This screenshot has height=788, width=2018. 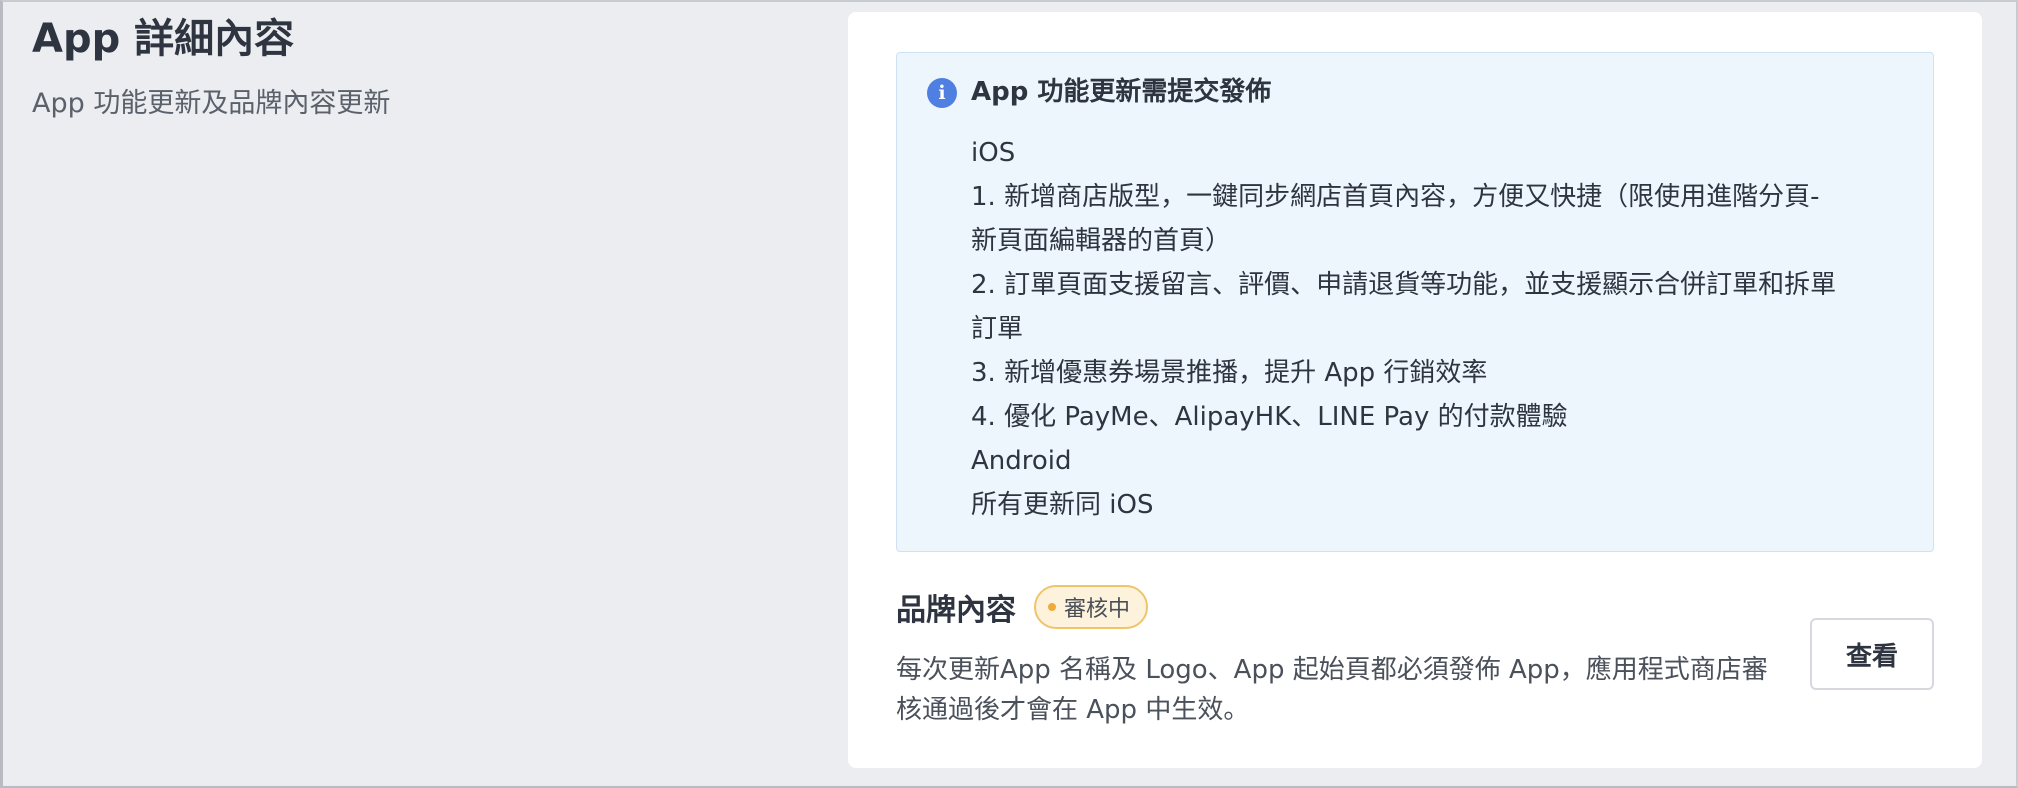 What do you see at coordinates (1404, 285) in the screenshot?
I see `notice-line: 2. 訂單頁面支援留言、評價、申請退貨等功能，並支援顯示合併訂單和拆單` at bounding box center [1404, 285].